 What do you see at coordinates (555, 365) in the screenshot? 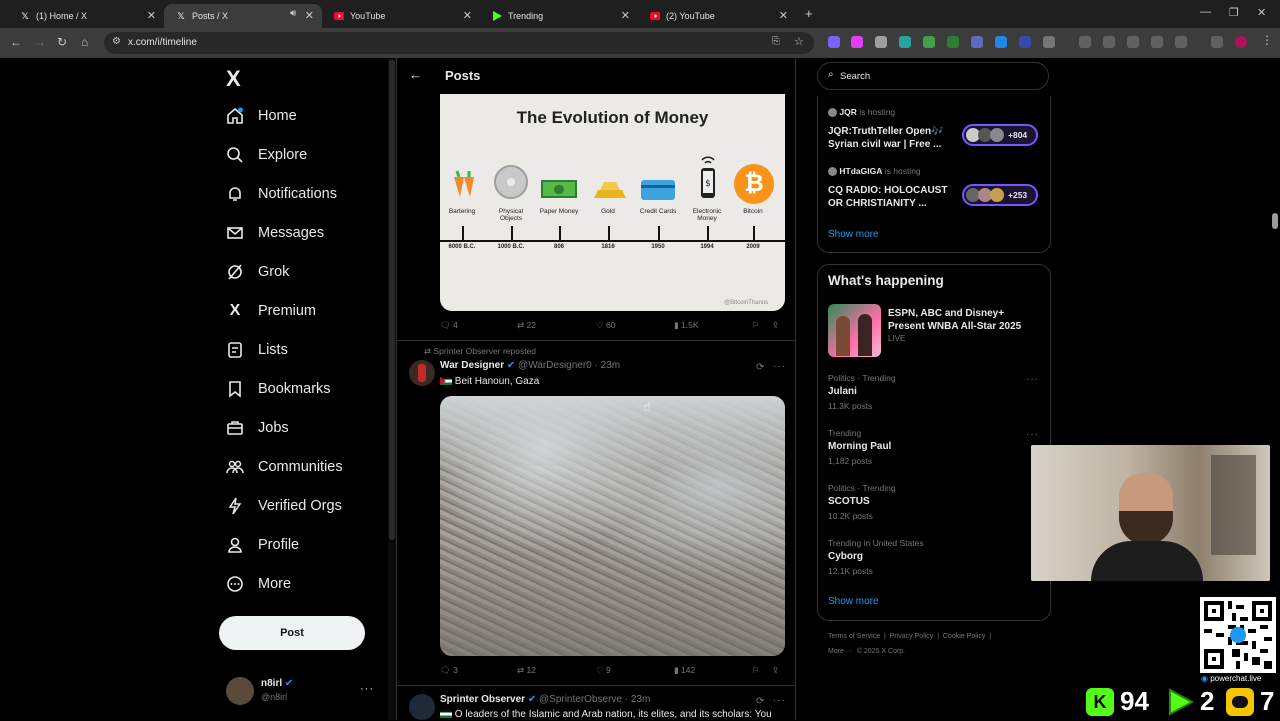
I see `post-handle: @WarDesigner0` at bounding box center [555, 365].